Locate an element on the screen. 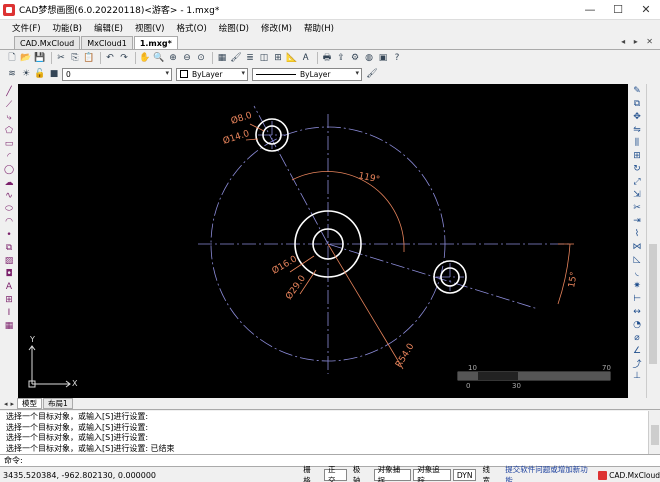 Image resolution: width=660 pixels, height=482 pixels. zoom-extents-icon: ⊙ is located at coordinates (201, 58).